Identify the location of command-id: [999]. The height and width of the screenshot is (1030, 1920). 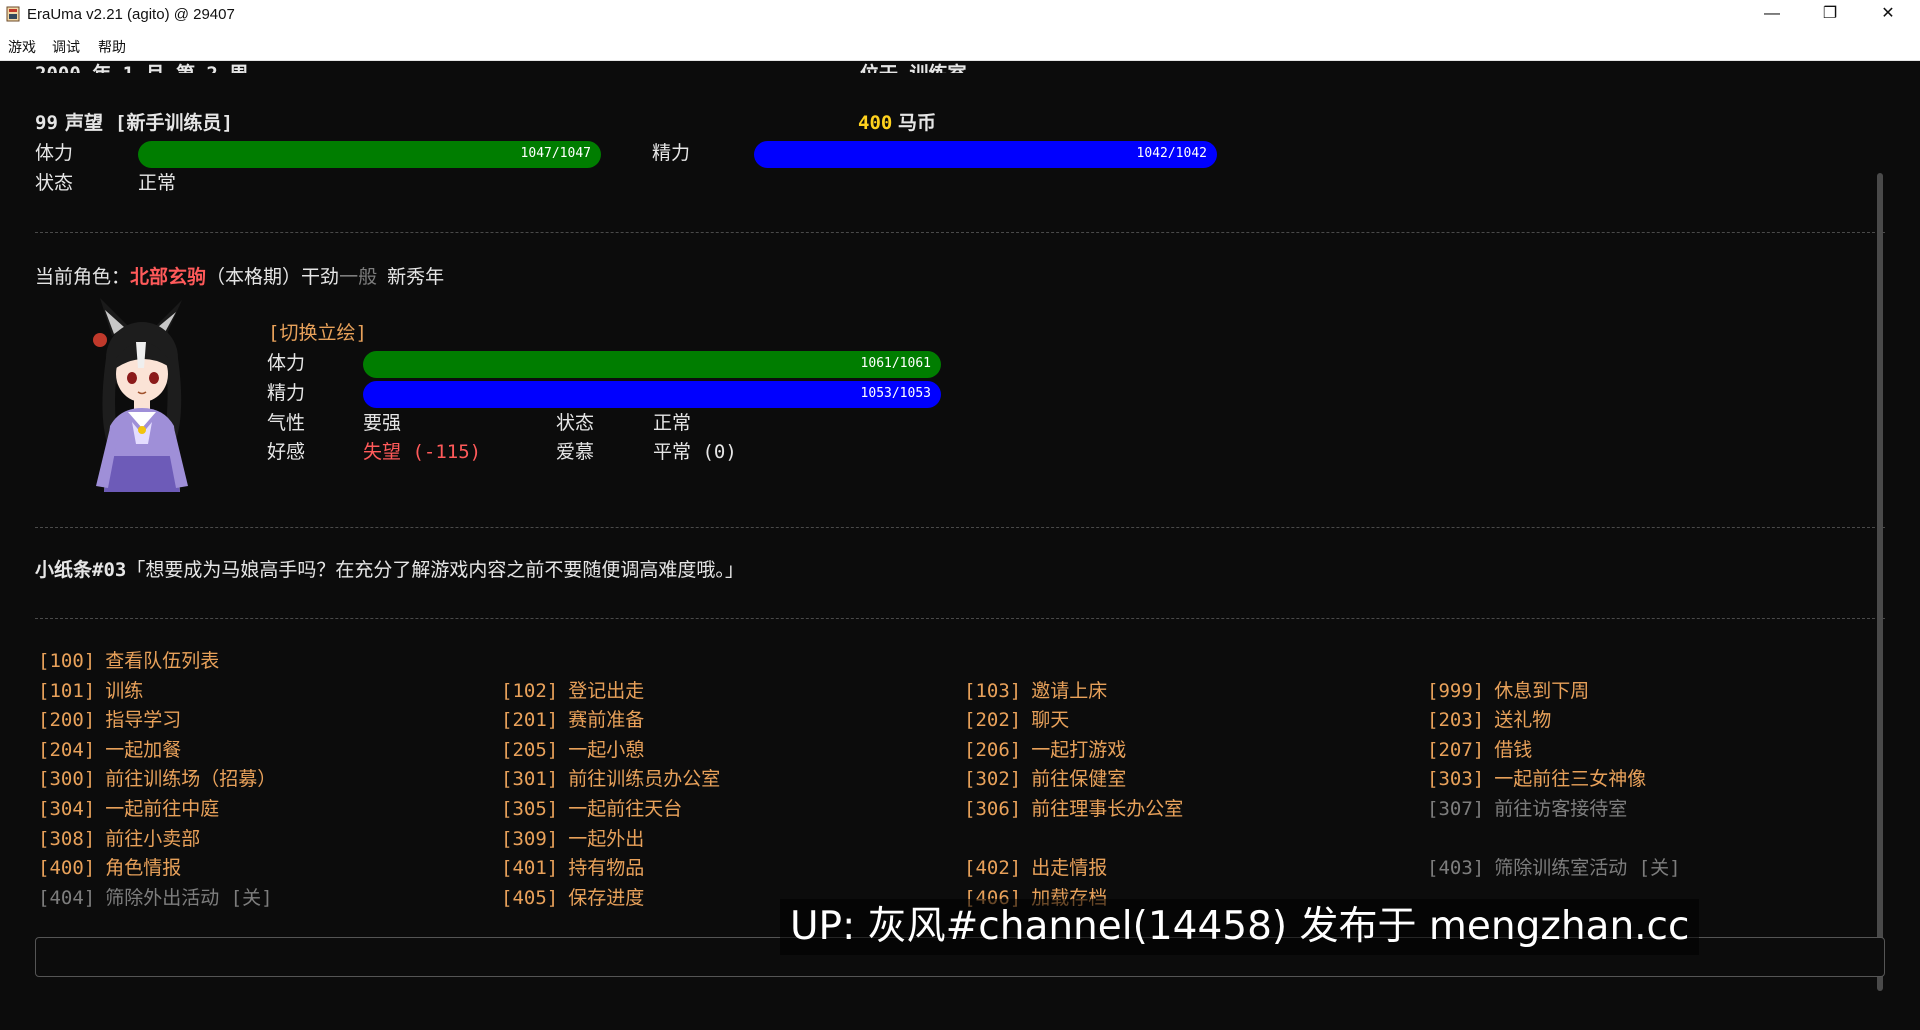
(1456, 691).